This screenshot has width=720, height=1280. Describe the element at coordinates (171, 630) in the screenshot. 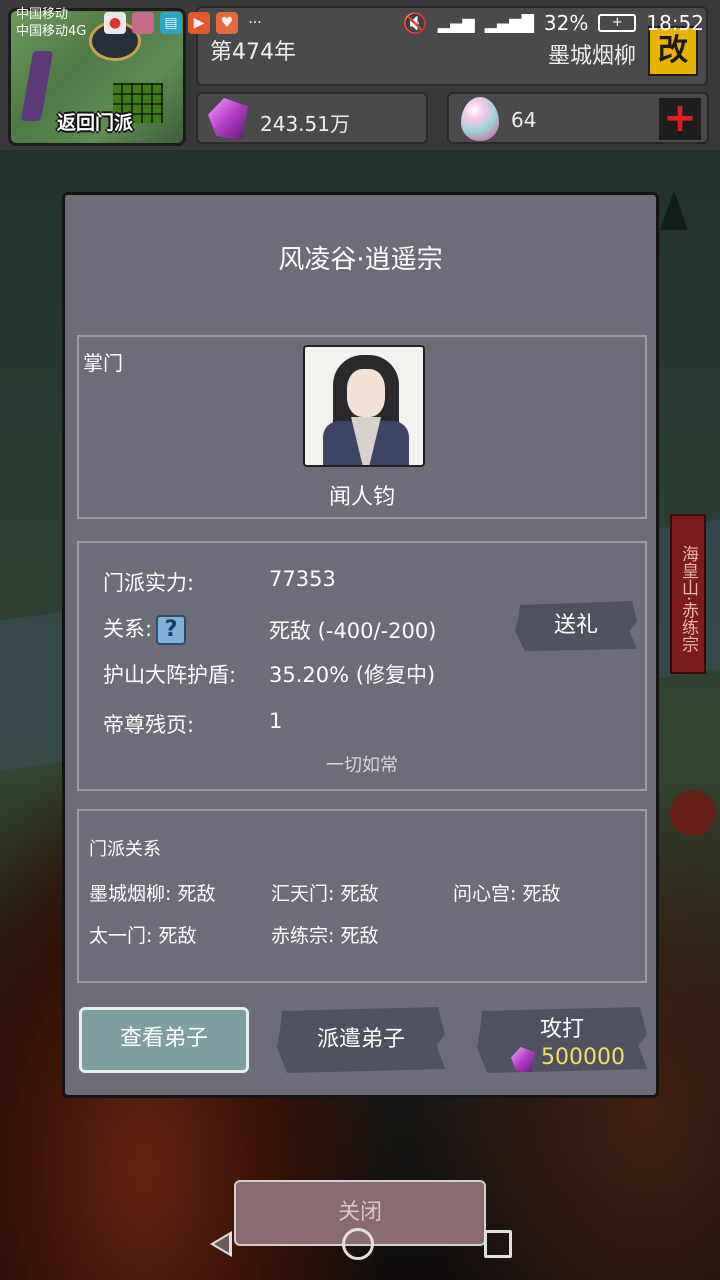

I see `help-icon: ?` at that location.